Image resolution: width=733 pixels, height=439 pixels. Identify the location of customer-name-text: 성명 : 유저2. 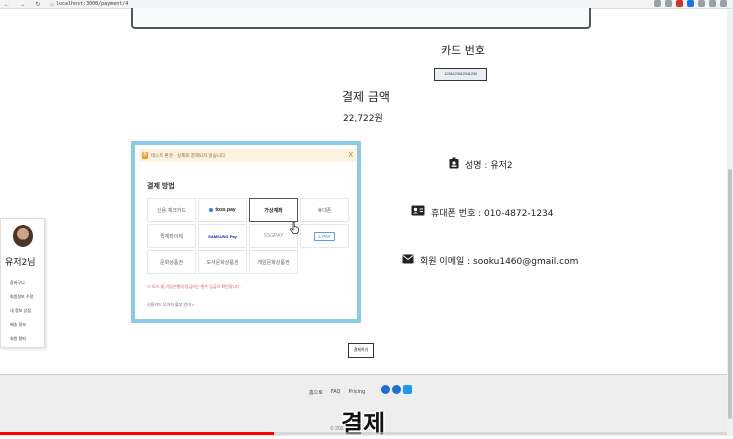
(489, 166).